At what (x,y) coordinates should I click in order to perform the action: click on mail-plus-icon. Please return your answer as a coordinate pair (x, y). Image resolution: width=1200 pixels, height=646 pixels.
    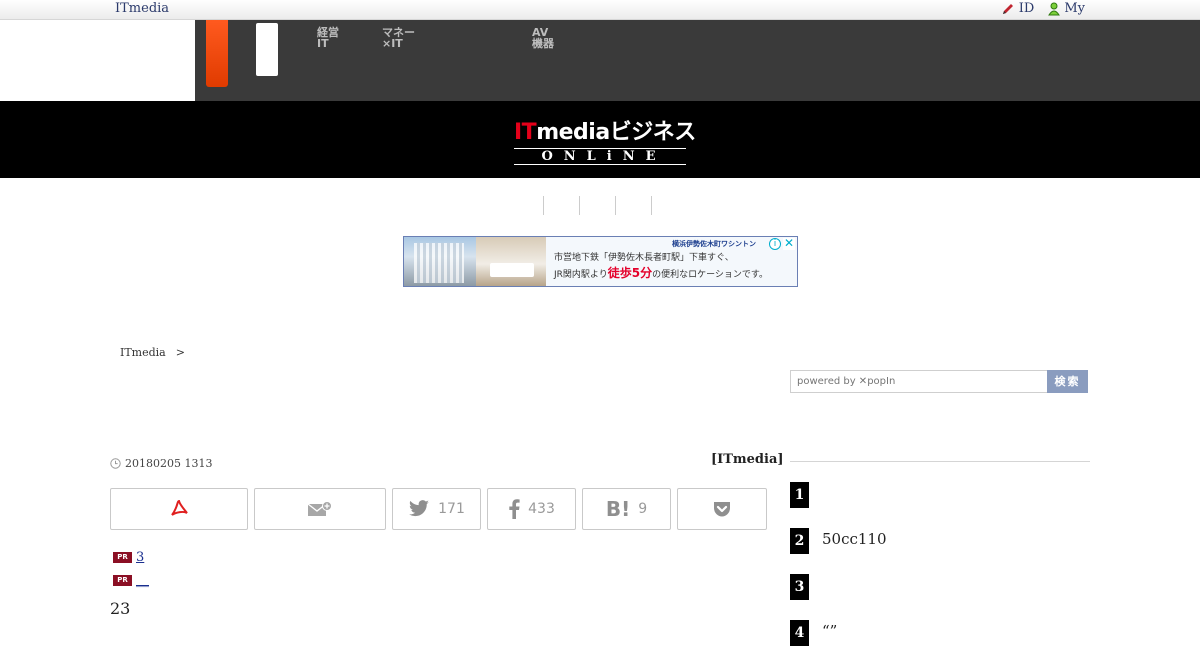
    Looking at the image, I should click on (319, 508).